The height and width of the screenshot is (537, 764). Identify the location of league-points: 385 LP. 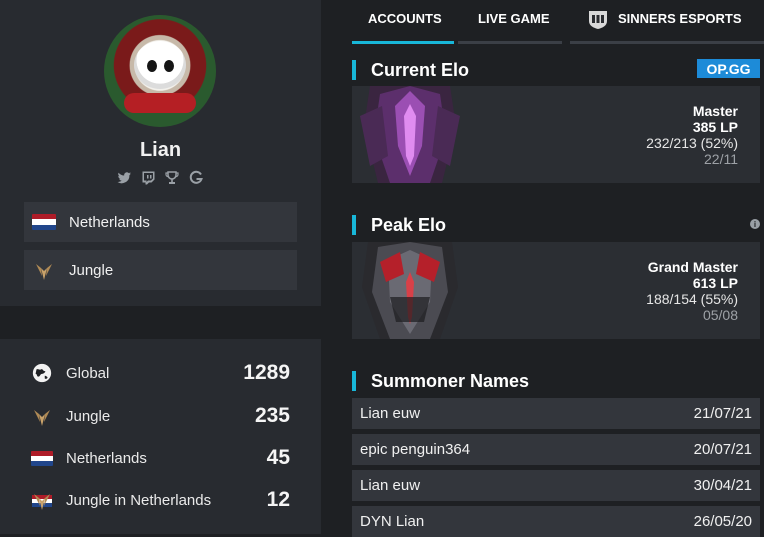
(715, 127).